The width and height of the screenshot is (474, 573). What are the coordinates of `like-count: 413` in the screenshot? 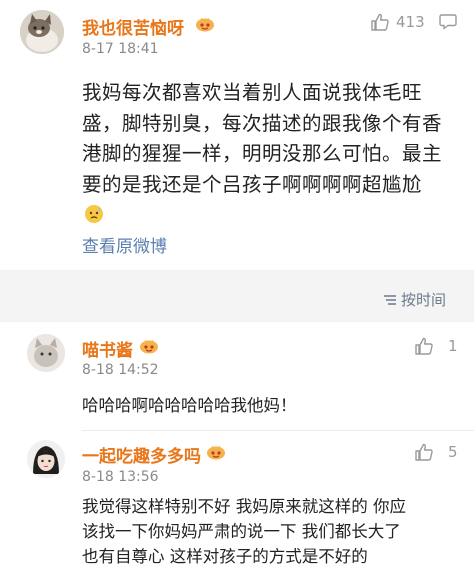 It's located at (410, 22).